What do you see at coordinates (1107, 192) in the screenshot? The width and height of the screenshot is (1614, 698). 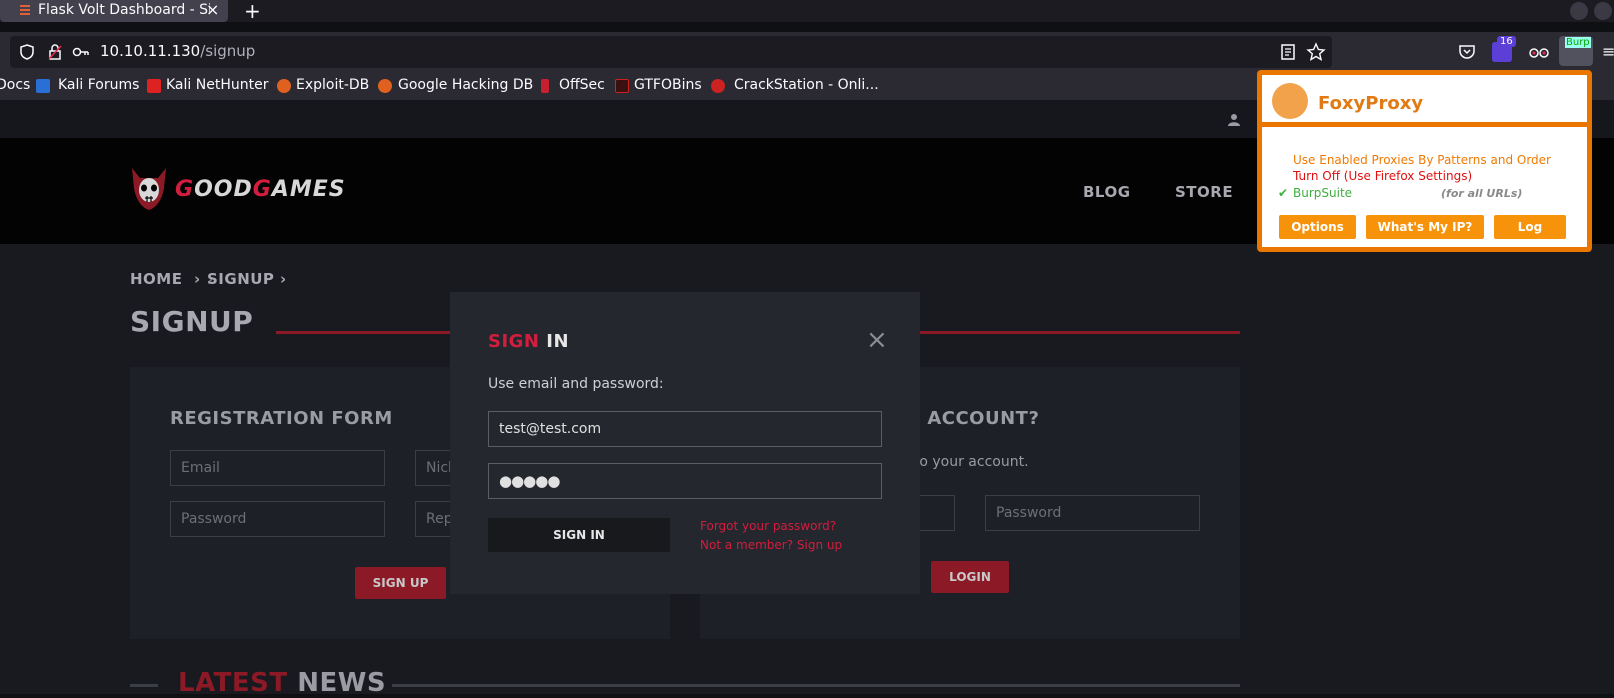 I see `nav-blog: BLOG` at bounding box center [1107, 192].